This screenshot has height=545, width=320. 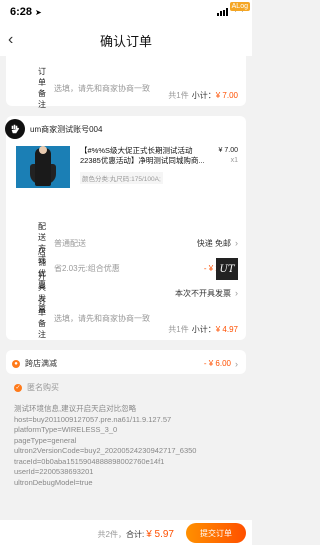 What do you see at coordinates (239, 6) in the screenshot?
I see `alog-badge: ALog` at bounding box center [239, 6].